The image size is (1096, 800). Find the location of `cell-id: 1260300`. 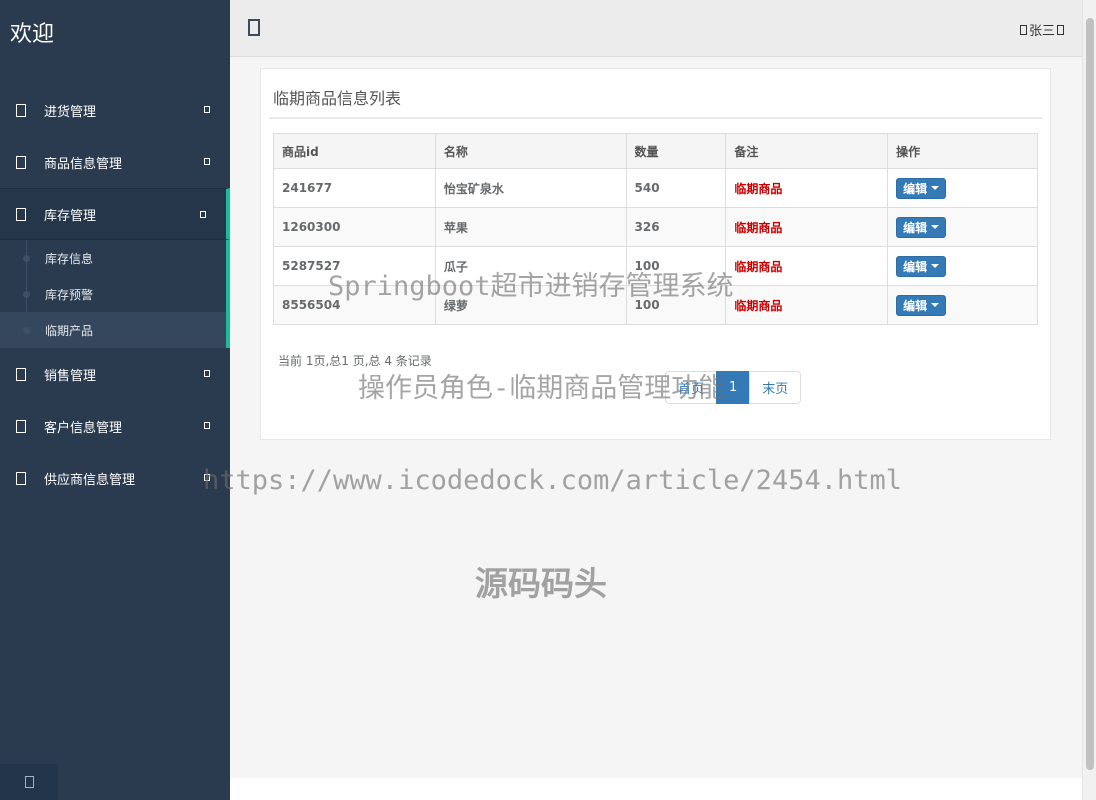

cell-id: 1260300 is located at coordinates (354, 227).